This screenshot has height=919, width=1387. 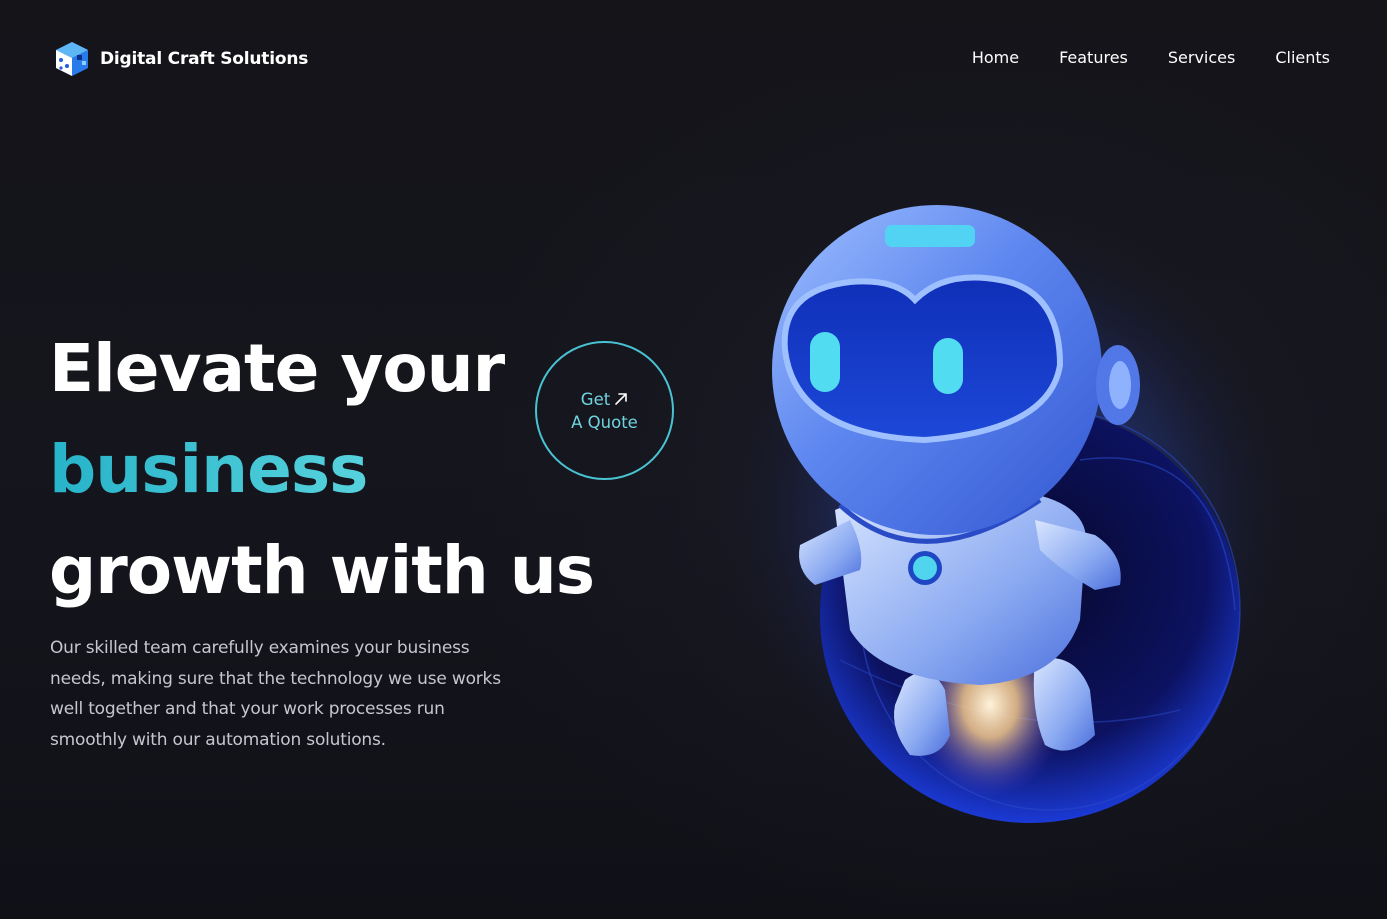 What do you see at coordinates (621, 399) in the screenshot?
I see `arrow-up-right-icon` at bounding box center [621, 399].